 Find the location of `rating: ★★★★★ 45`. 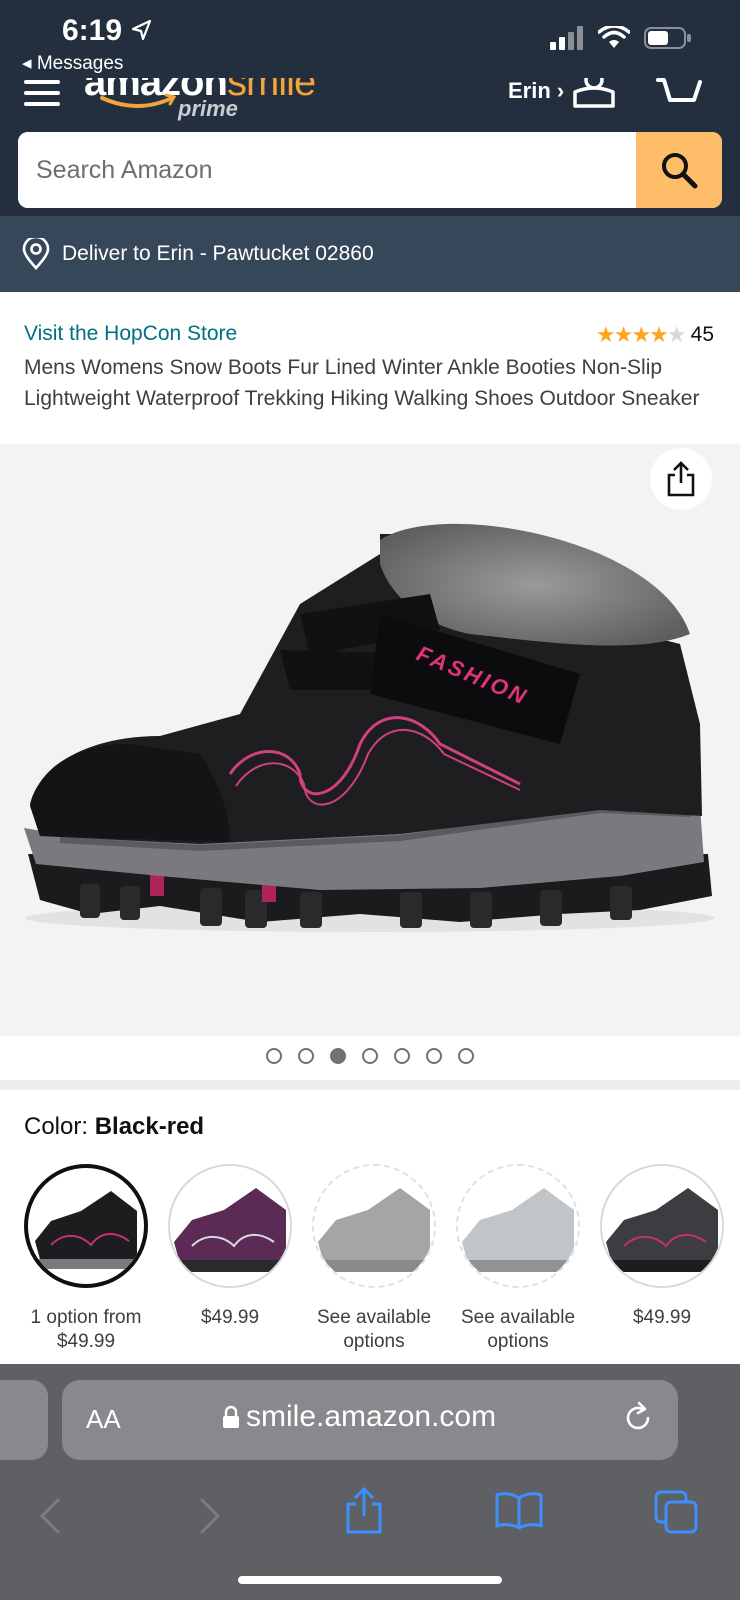

rating: ★★★★★ 45 is located at coordinates (655, 335).